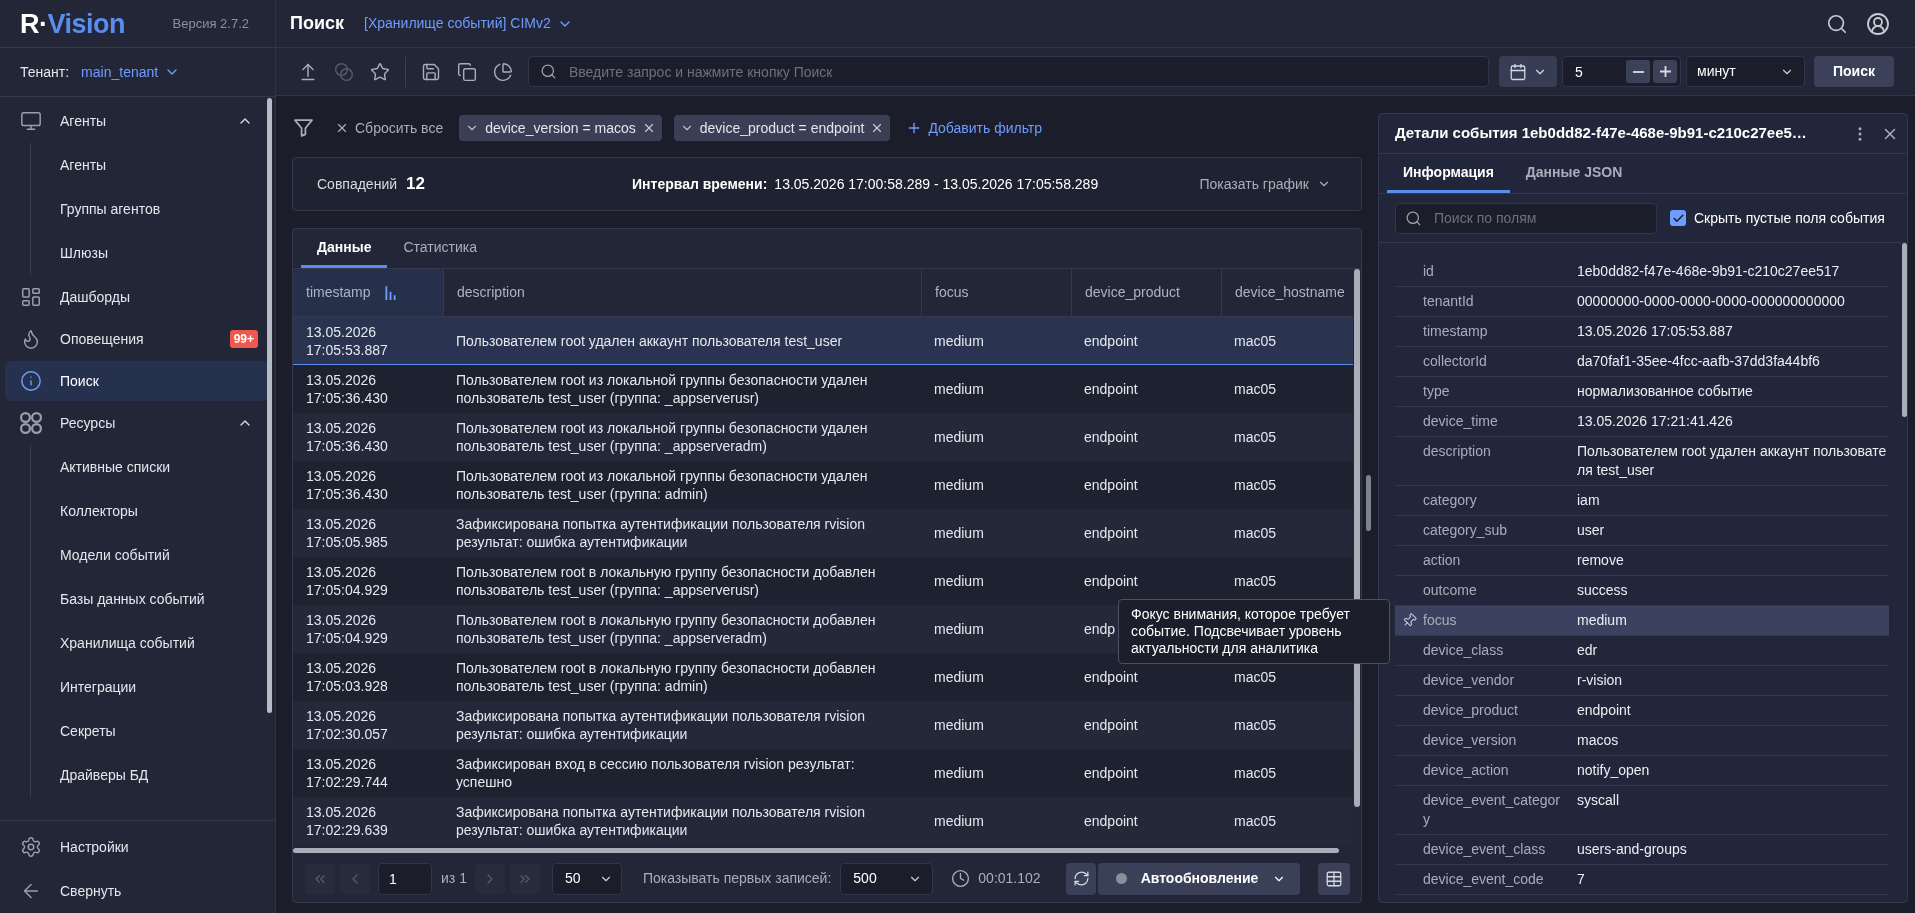 The width and height of the screenshot is (1915, 913). Describe the element at coordinates (661, 725) in the screenshot. I see `table-cell-text: Зафиксирована попытка аутентификации пользователя rvision результат: ошибка аутентификации` at that location.